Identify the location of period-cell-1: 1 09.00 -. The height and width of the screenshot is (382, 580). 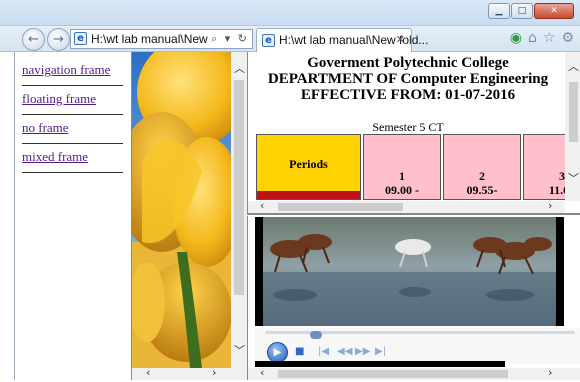
(402, 167).